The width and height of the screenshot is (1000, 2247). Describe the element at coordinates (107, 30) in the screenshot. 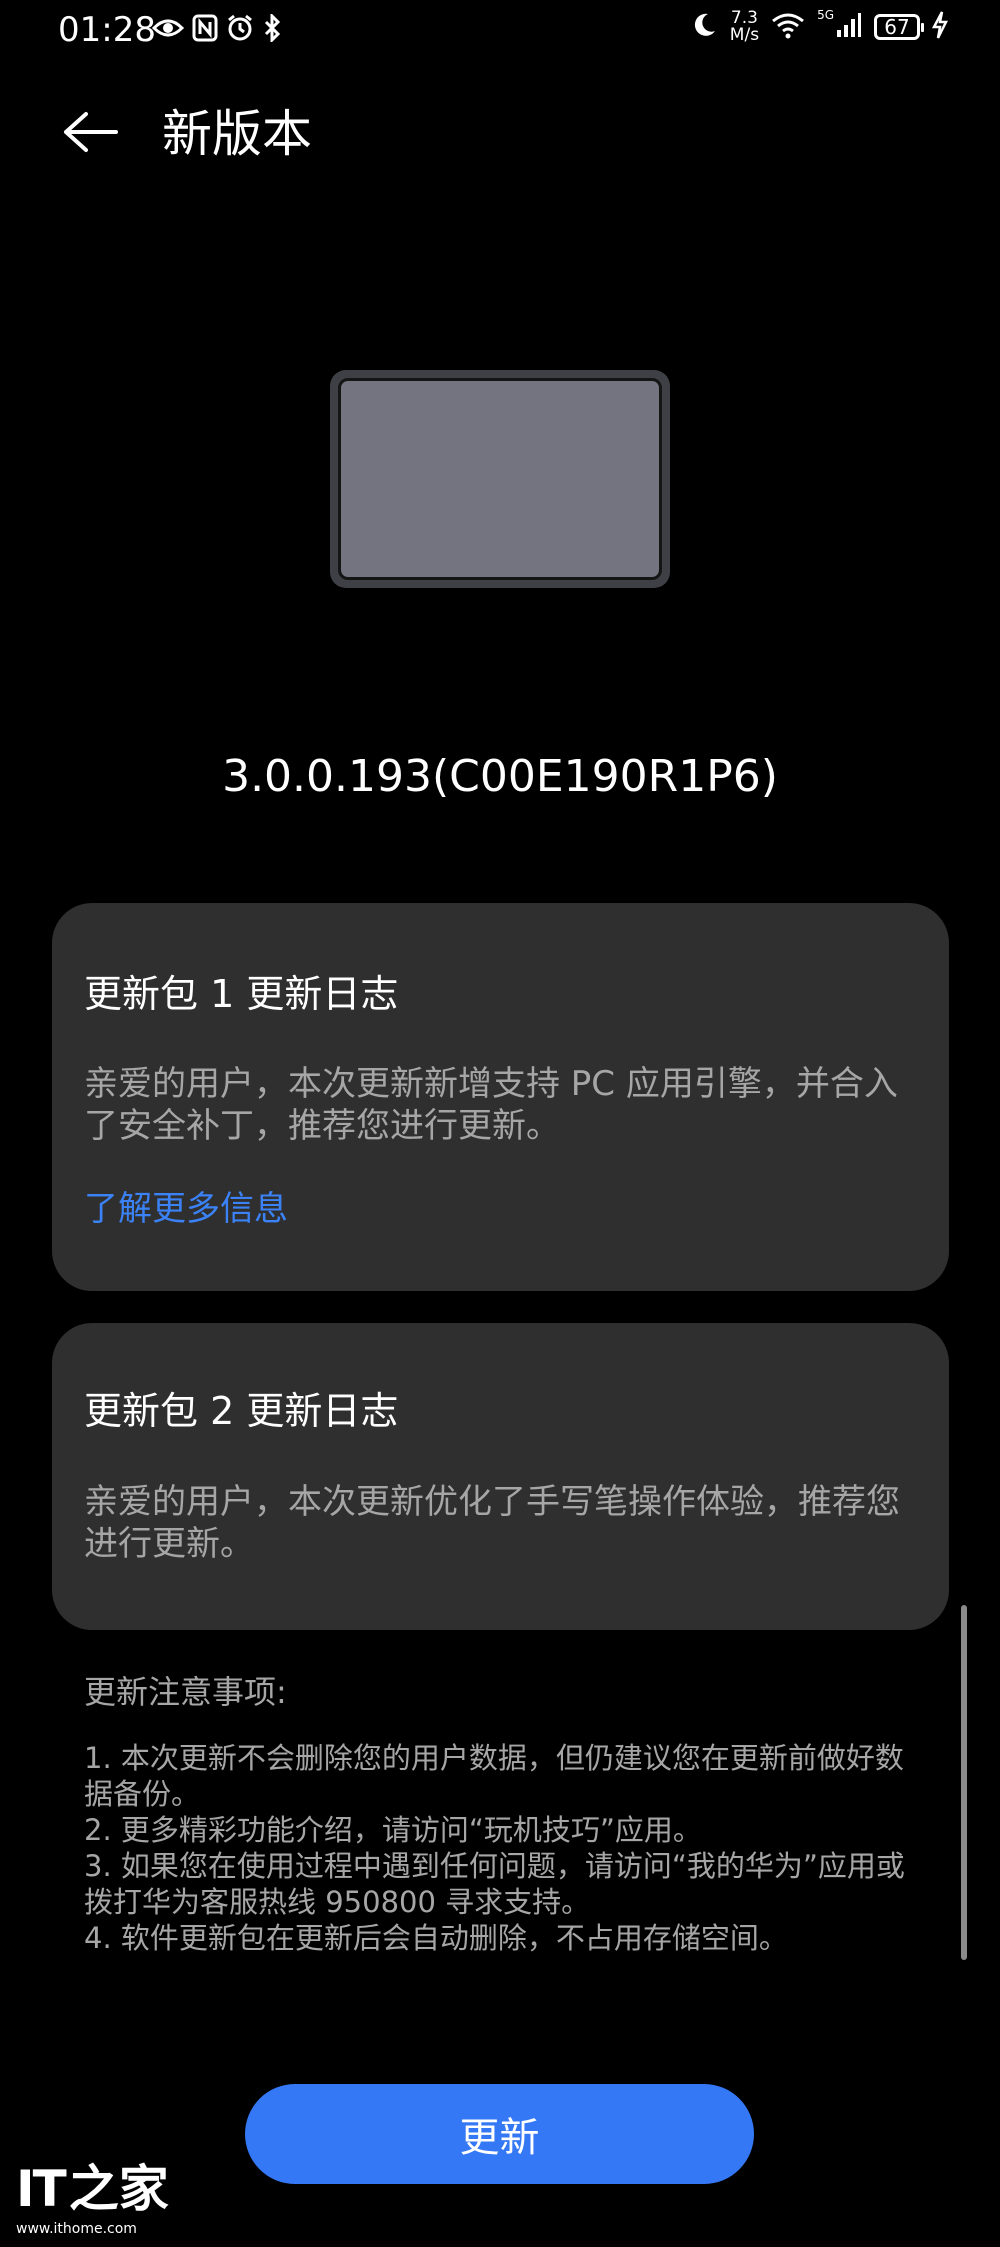

I see `status-time: 01:28` at that location.